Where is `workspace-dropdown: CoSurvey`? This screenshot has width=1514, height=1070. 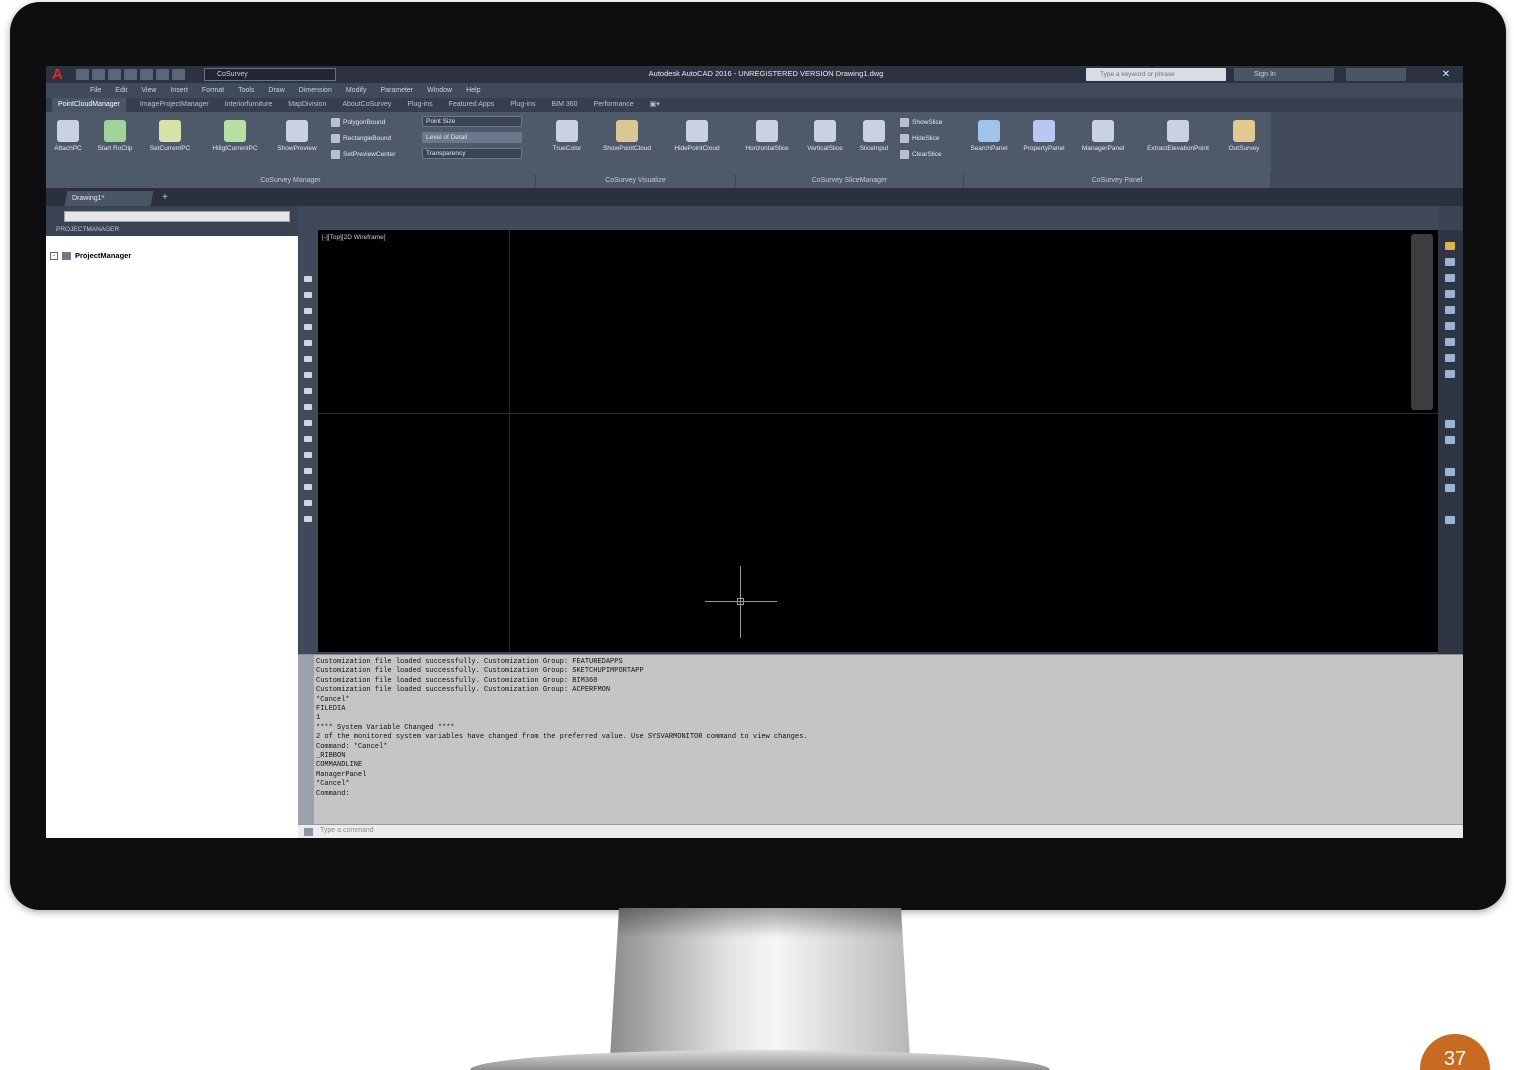
workspace-dropdown: CoSurvey is located at coordinates (270, 74).